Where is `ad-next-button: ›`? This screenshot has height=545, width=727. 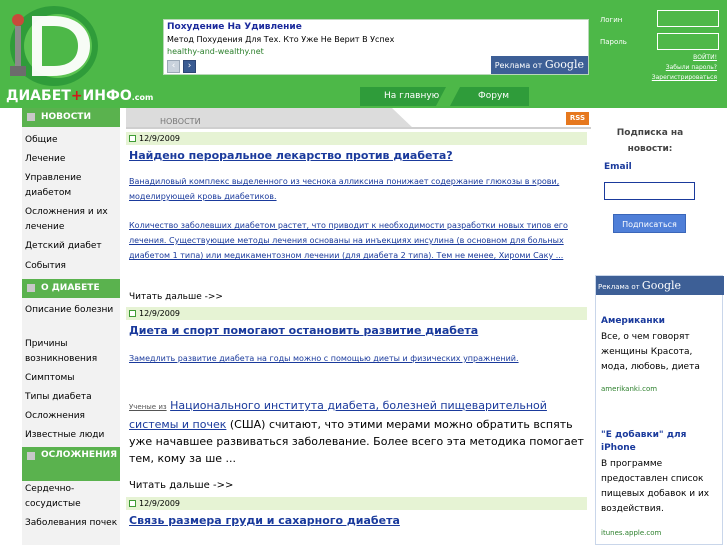 ad-next-button: › is located at coordinates (189, 66).